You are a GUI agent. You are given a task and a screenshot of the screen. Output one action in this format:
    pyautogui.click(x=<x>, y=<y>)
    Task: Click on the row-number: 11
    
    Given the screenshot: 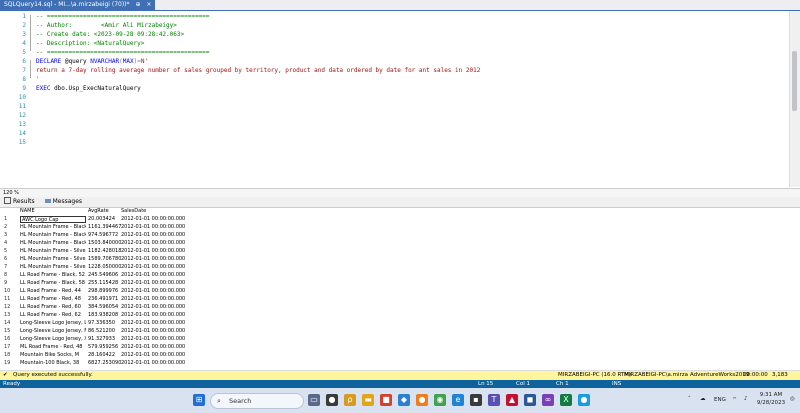 What is the action you would take?
    pyautogui.click(x=11, y=299)
    